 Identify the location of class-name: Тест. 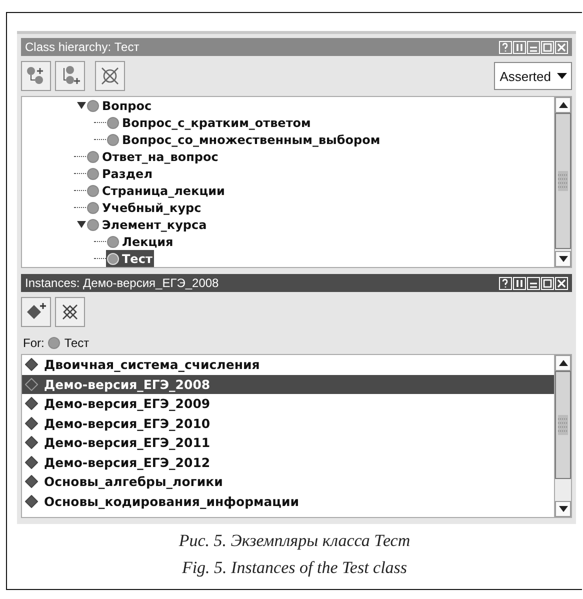
(77, 343).